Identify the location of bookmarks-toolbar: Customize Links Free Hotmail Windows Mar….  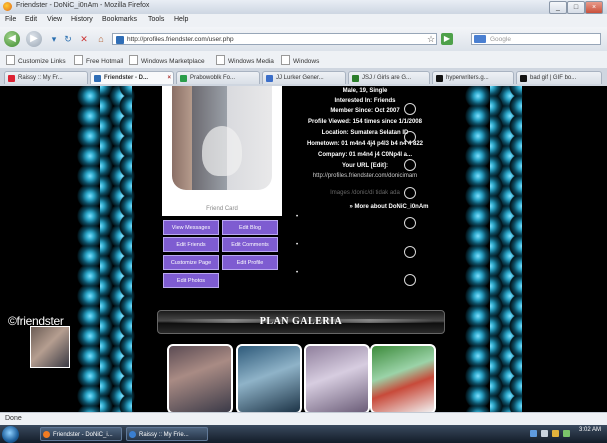
(303, 60).